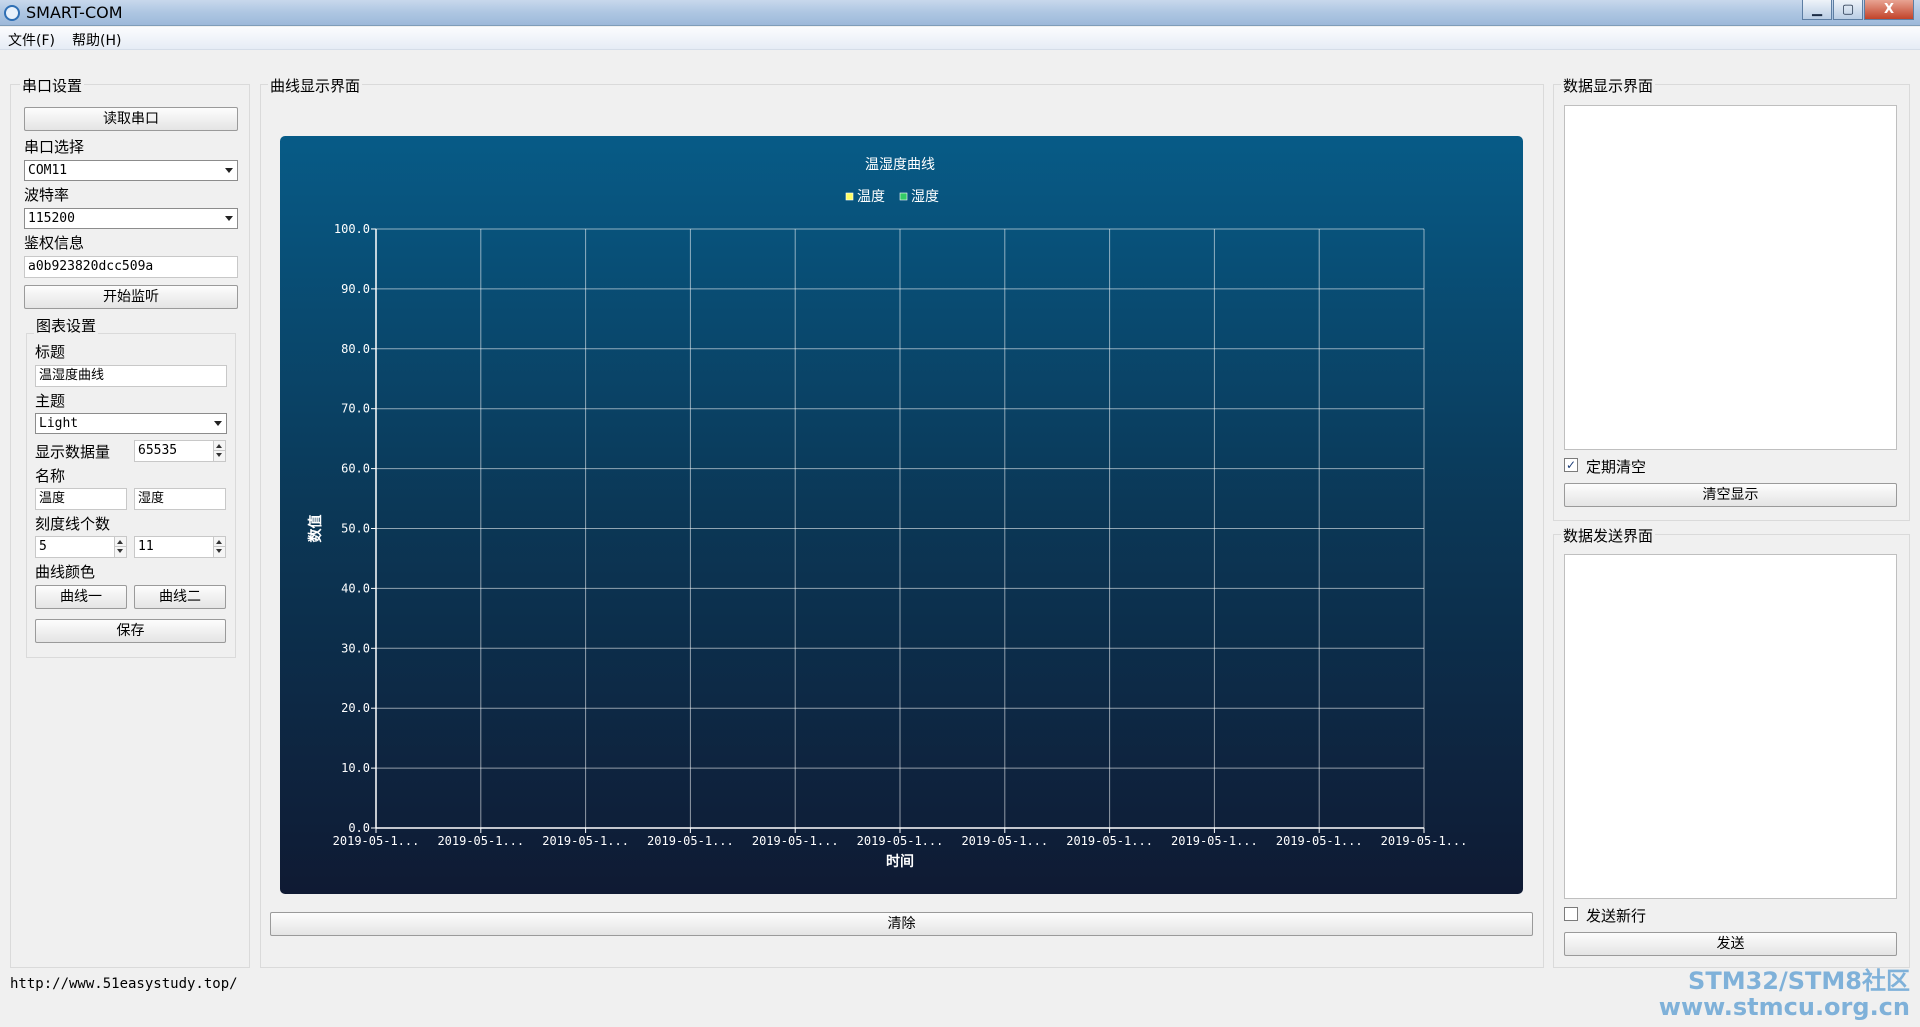 The width and height of the screenshot is (1920, 1027). I want to click on data-count-value: 65535, so click(158, 450).